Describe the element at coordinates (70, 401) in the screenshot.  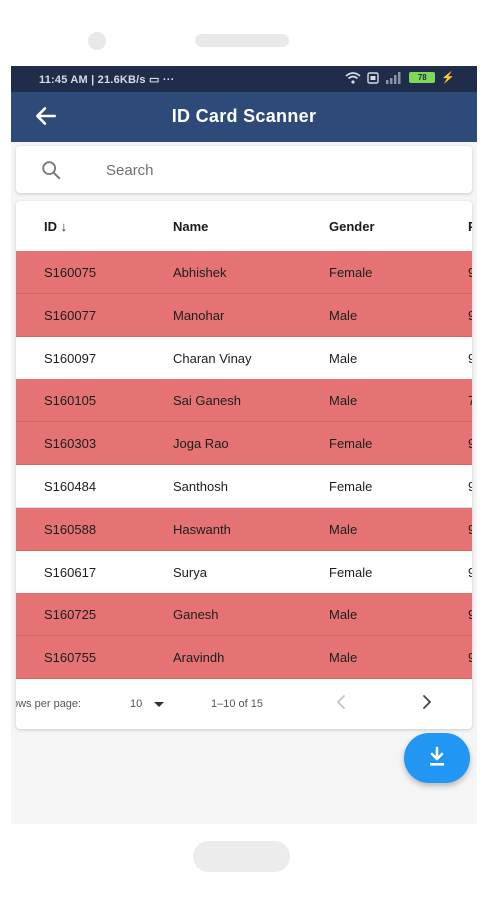
I see `cell-id: S160105` at that location.